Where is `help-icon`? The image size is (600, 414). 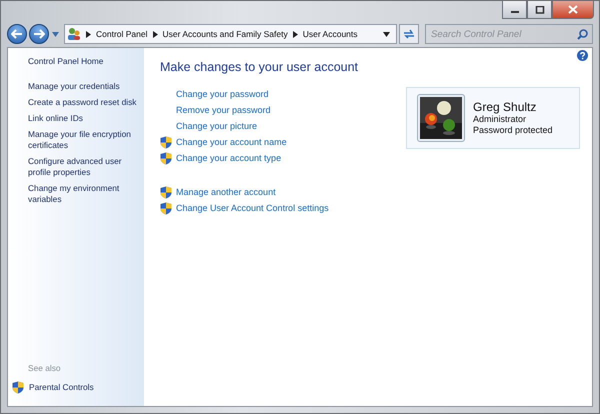
help-icon is located at coordinates (582, 55).